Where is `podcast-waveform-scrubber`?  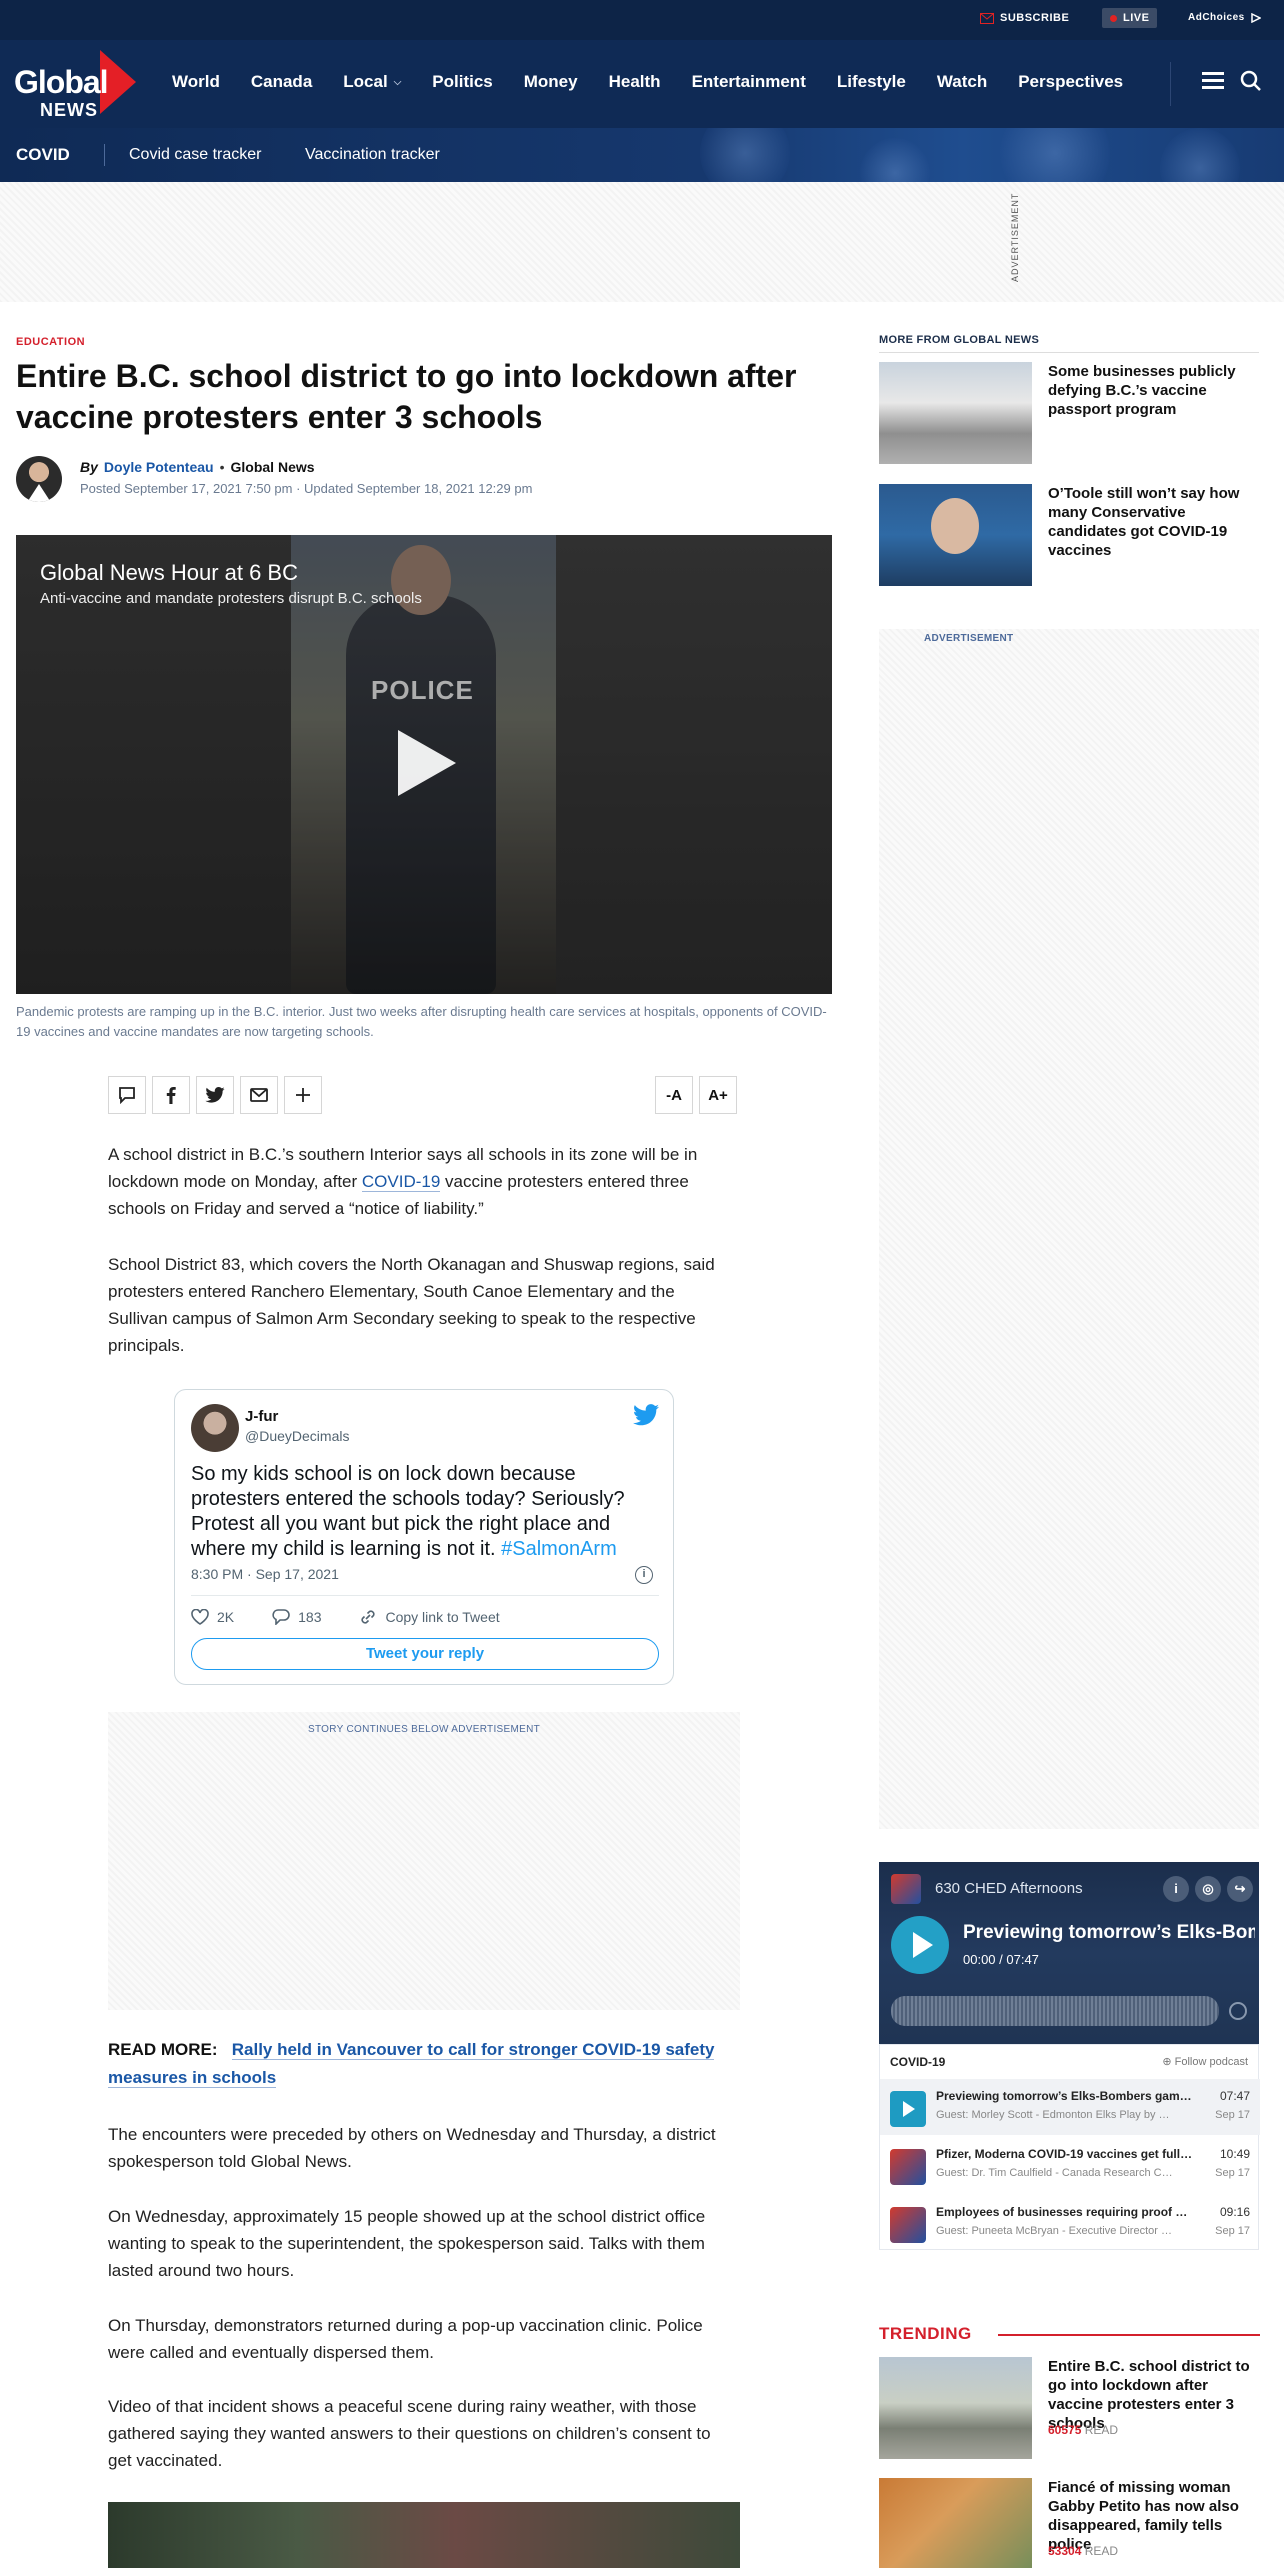 podcast-waveform-scrubber is located at coordinates (1055, 2011).